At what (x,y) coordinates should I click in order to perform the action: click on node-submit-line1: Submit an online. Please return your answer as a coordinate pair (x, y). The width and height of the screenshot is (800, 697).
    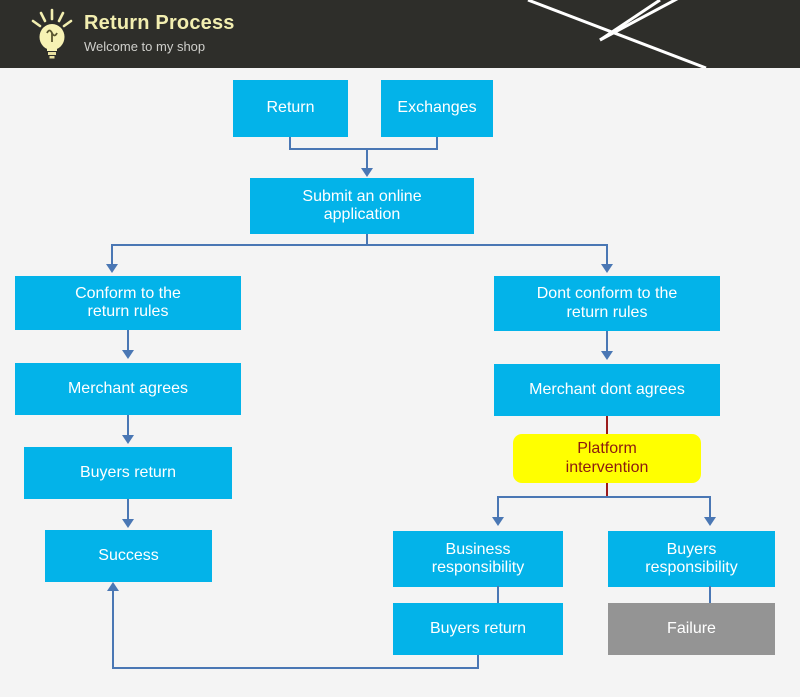
    Looking at the image, I should click on (362, 196).